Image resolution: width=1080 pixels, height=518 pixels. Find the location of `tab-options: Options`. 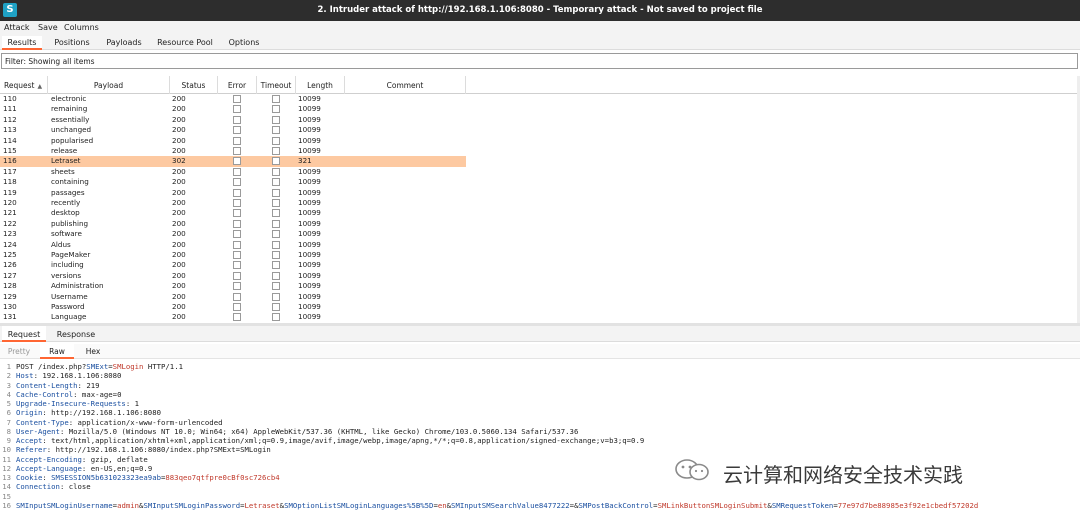

tab-options: Options is located at coordinates (244, 43).